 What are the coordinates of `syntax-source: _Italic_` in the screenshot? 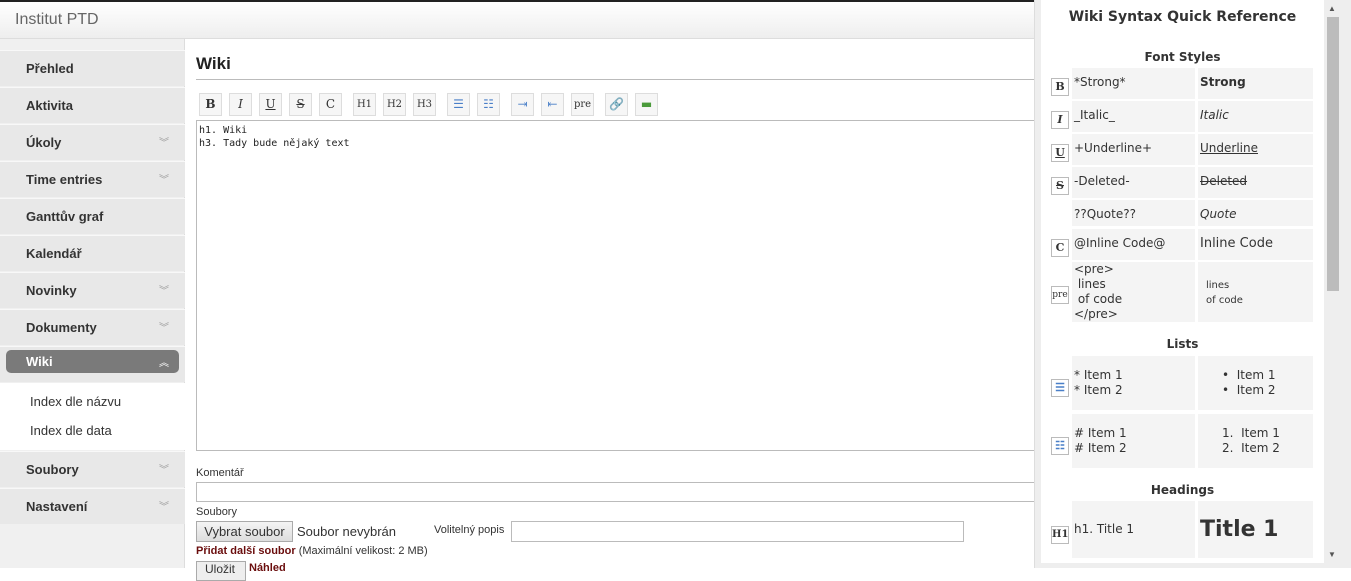 It's located at (1133, 116).